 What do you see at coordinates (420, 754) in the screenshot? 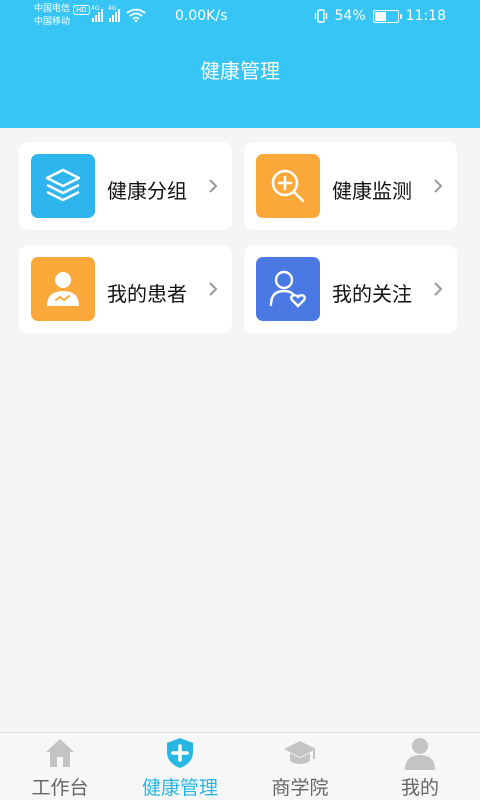
I see `person-icon` at bounding box center [420, 754].